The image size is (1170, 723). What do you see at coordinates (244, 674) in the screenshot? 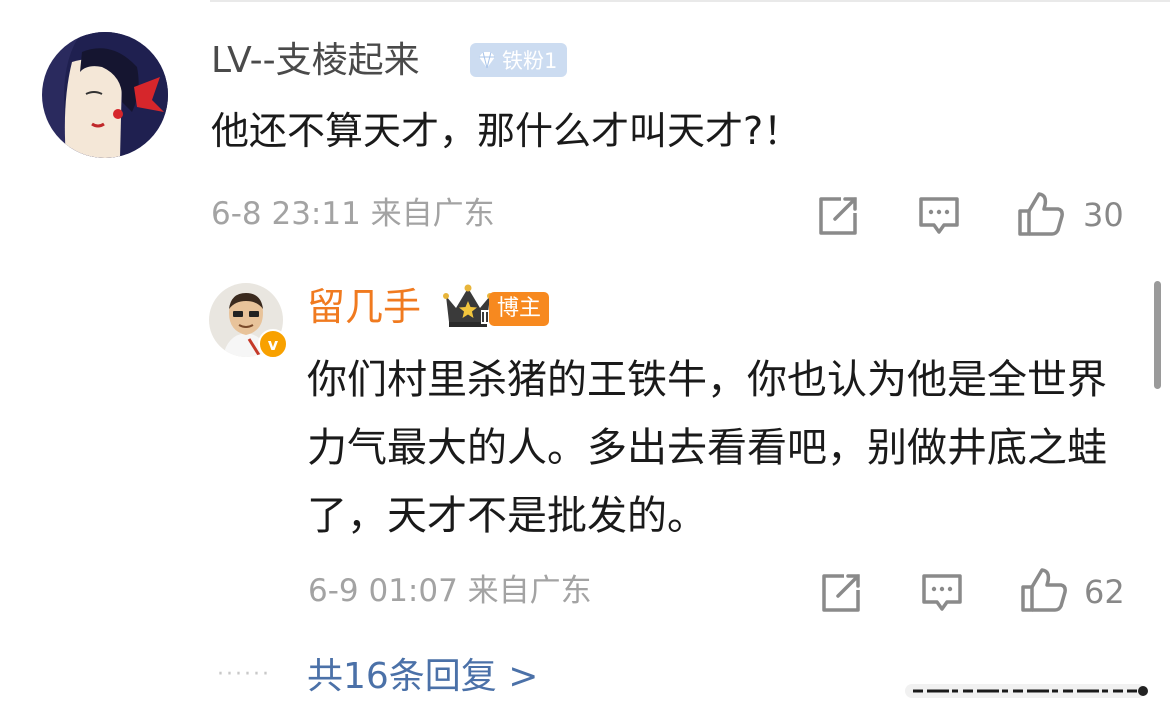
I see `reply-thread-dots: ······` at bounding box center [244, 674].